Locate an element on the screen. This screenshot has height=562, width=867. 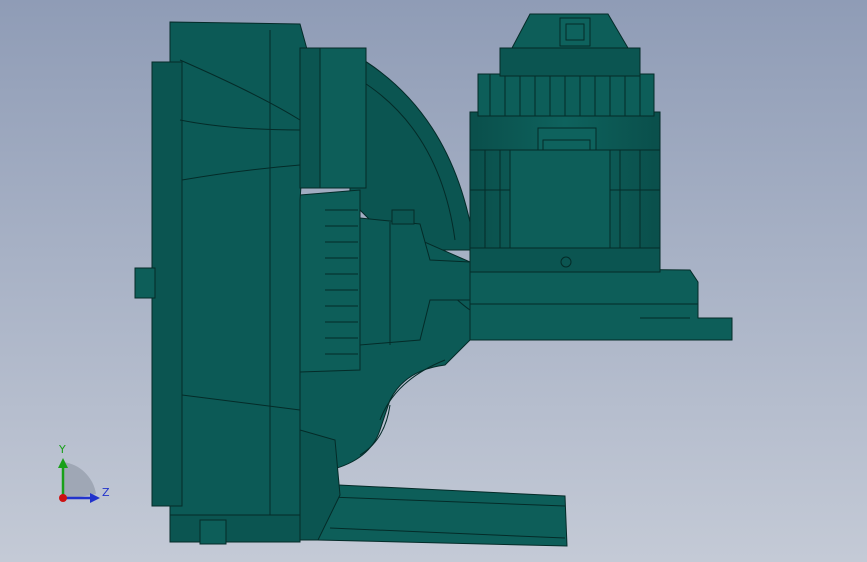
orientation-triad: Y Z is located at coordinates (83, 475).